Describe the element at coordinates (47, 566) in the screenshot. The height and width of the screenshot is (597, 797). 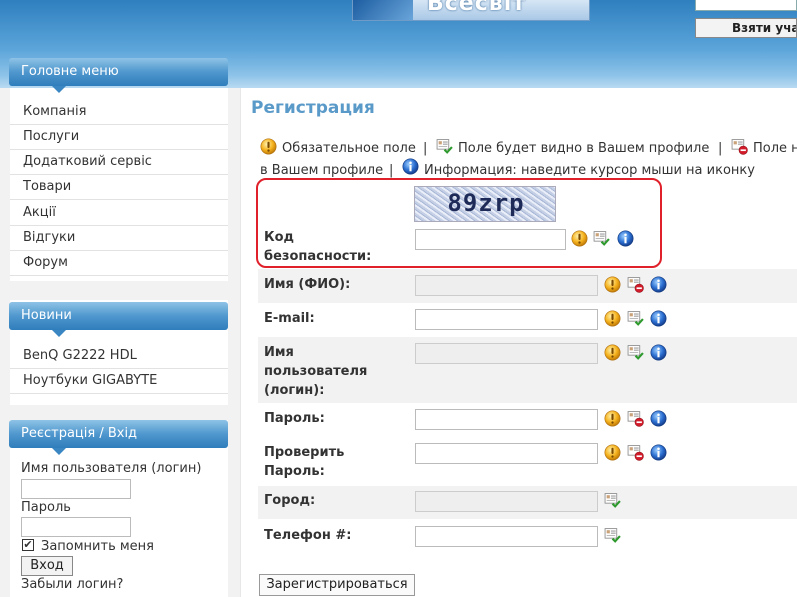
I see `login-button: Вход` at that location.